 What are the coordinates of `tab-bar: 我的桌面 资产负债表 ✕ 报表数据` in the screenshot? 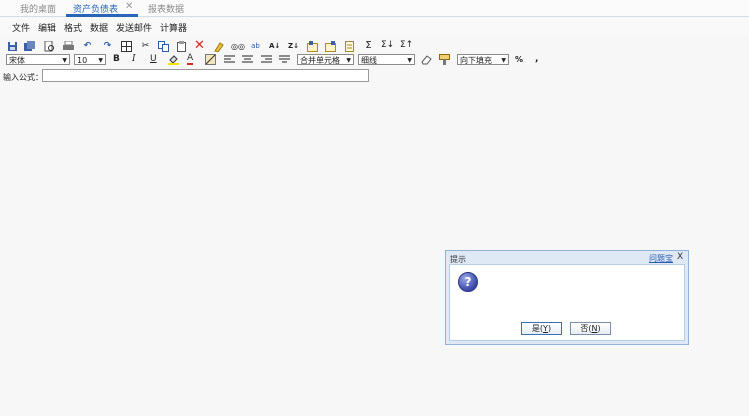 It's located at (374, 8).